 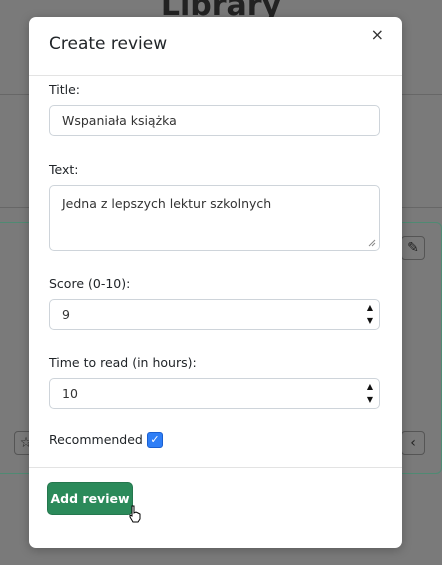 What do you see at coordinates (66, 314) in the screenshot?
I see `score-input-value: 9` at bounding box center [66, 314].